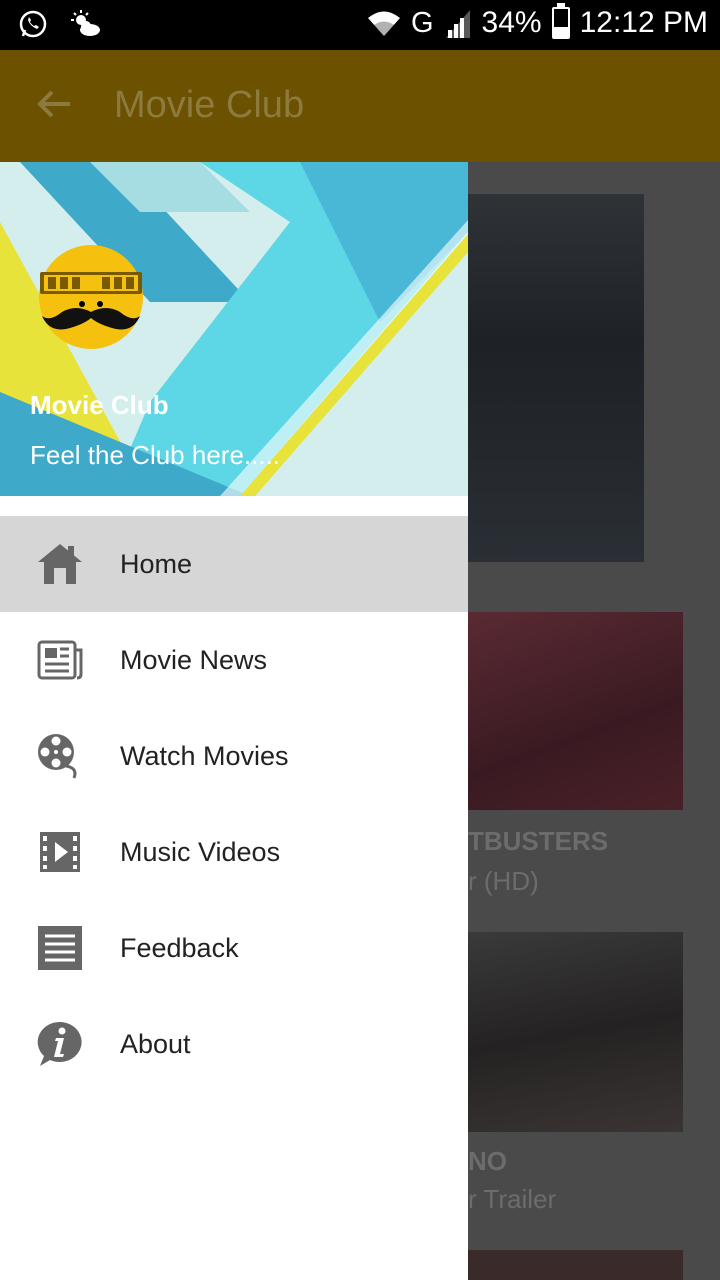  What do you see at coordinates (60, 564) in the screenshot?
I see `home-icon` at bounding box center [60, 564].